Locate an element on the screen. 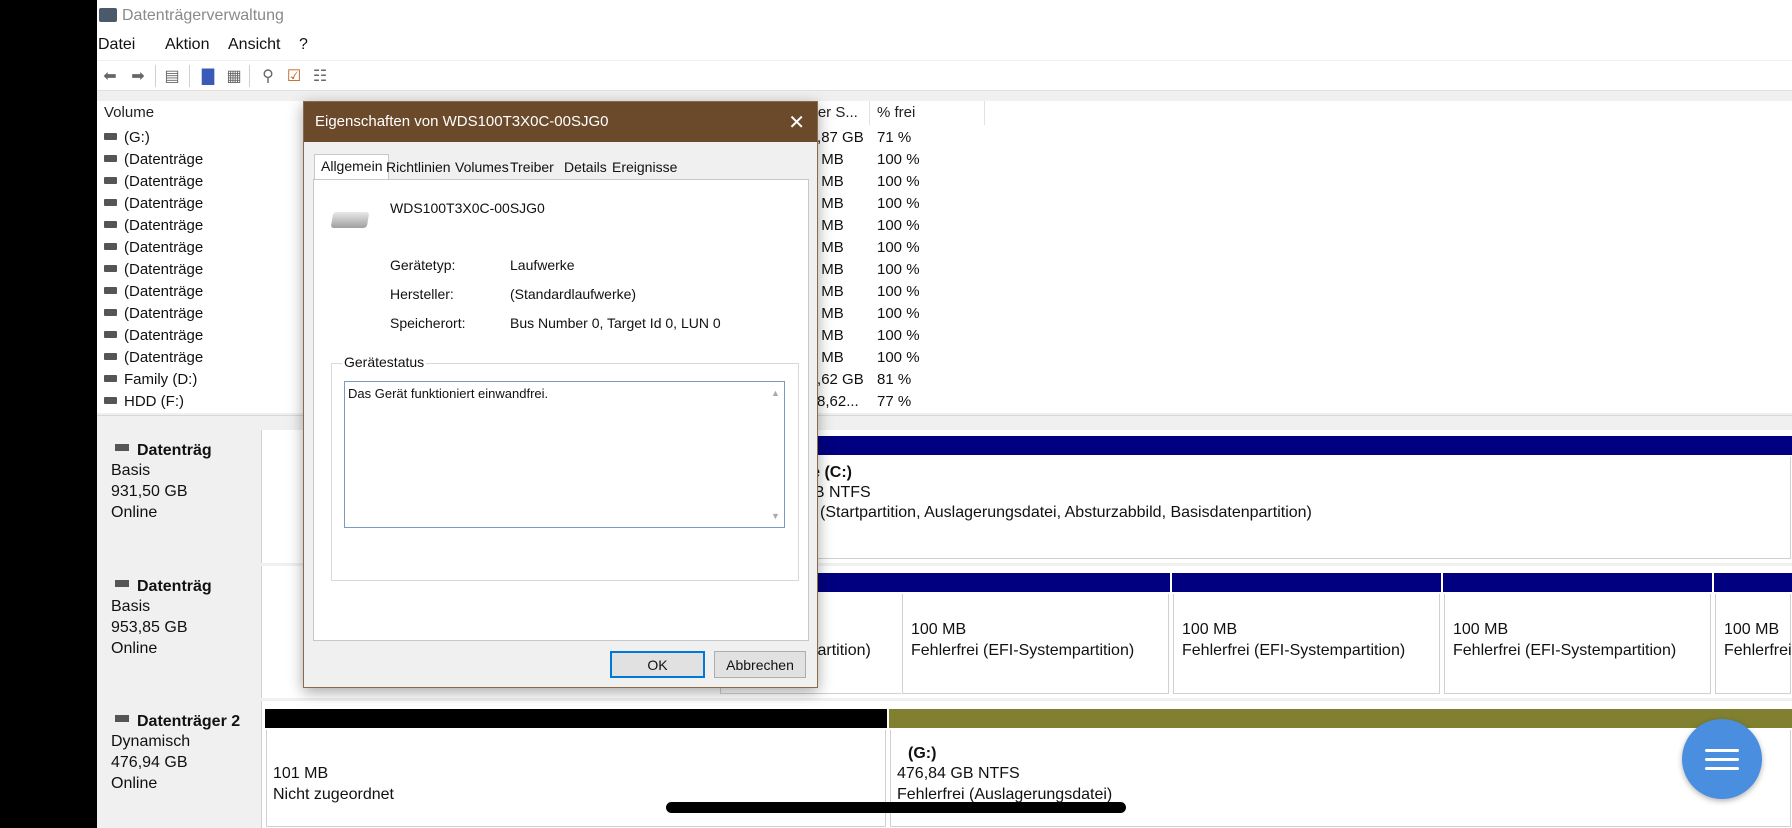  scroll-up-icon: ▲ is located at coordinates (775, 393).